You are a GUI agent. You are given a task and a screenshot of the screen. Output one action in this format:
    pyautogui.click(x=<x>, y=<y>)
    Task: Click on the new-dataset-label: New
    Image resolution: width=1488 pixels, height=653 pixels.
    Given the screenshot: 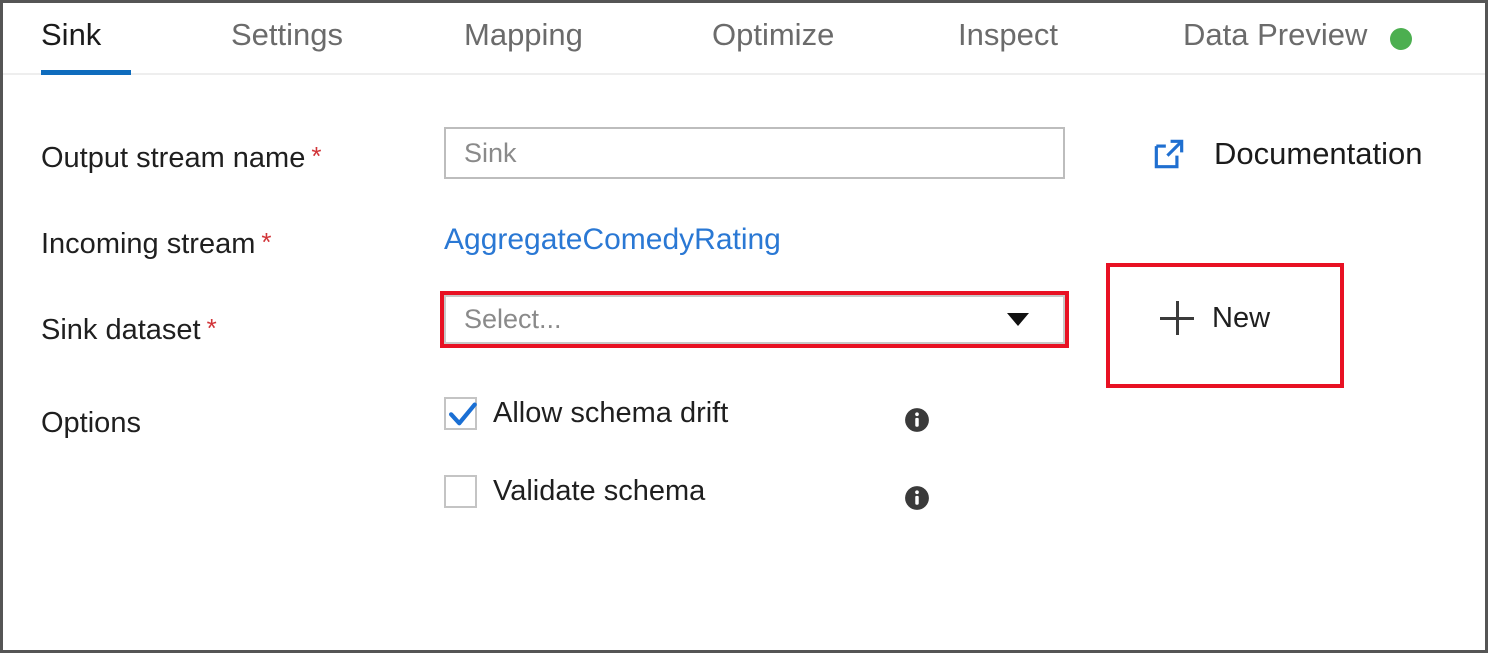 What is the action you would take?
    pyautogui.click(x=1241, y=317)
    